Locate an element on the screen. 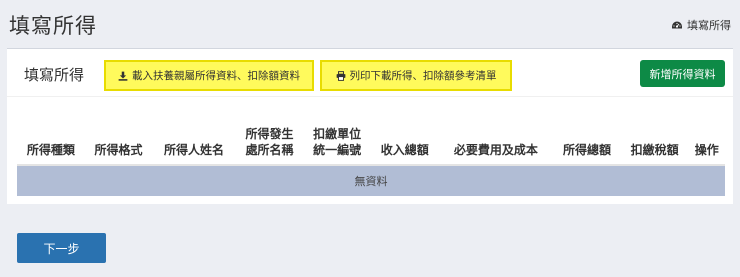 This screenshot has height=277, width=740. add-income-button: 新增所得資料 is located at coordinates (682, 73).